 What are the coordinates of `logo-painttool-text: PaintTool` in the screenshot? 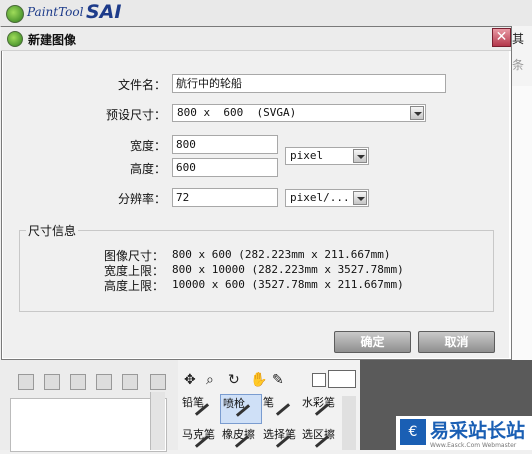 It's located at (55, 12).